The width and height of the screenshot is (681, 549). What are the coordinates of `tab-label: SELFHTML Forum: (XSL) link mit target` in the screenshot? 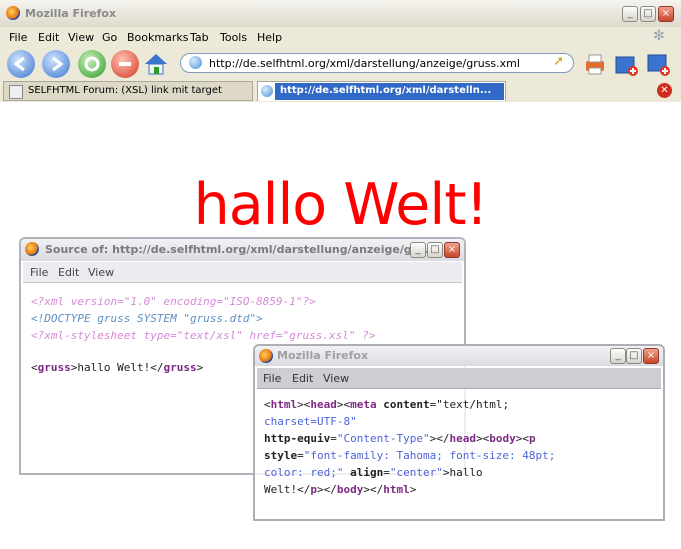 It's located at (125, 90).